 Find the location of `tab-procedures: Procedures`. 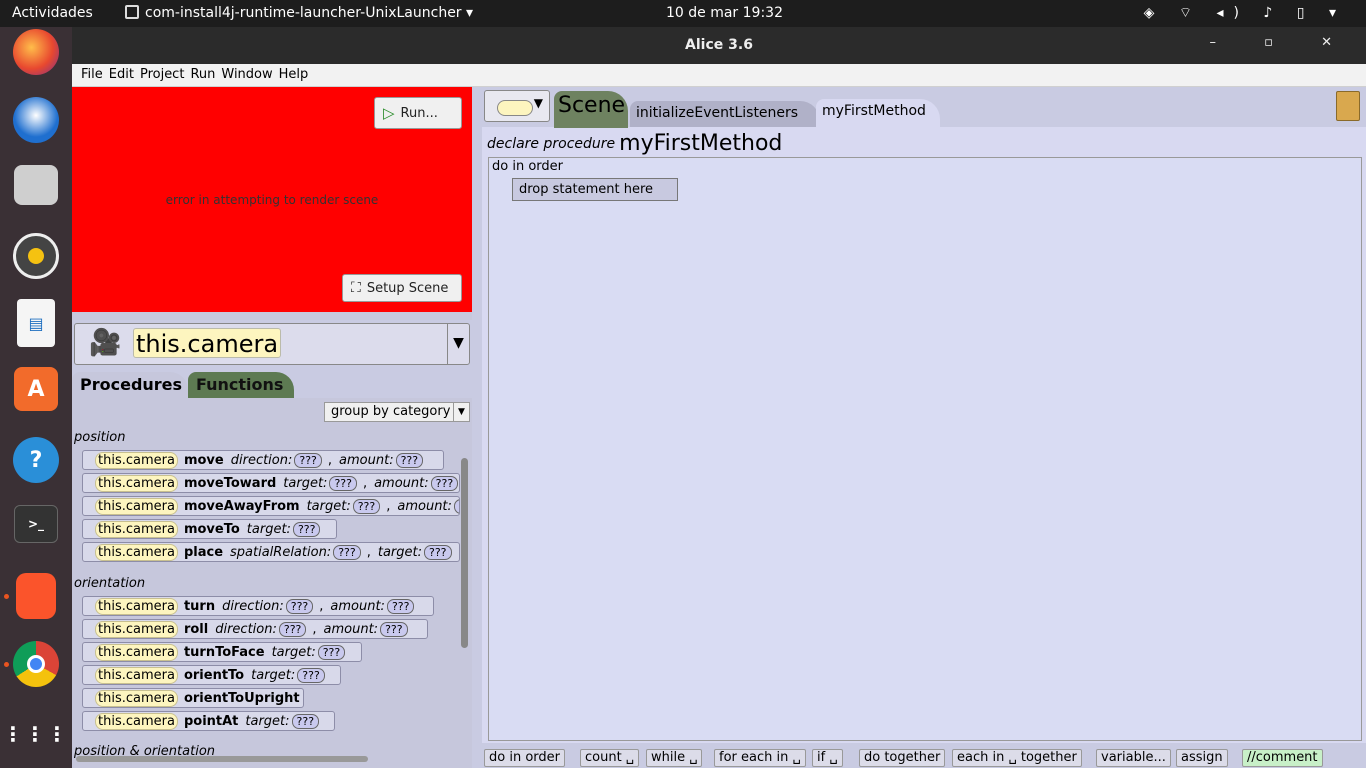

tab-procedures: Procedures is located at coordinates (130, 385).